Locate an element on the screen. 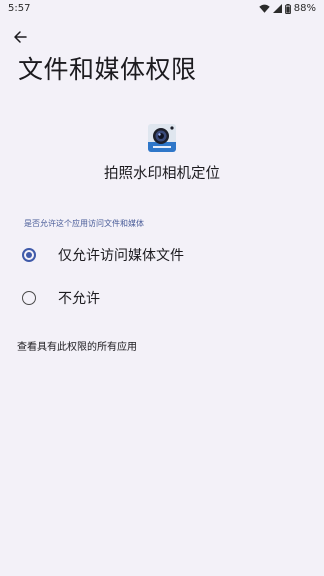  radio-button-unselected is located at coordinates (29, 298).